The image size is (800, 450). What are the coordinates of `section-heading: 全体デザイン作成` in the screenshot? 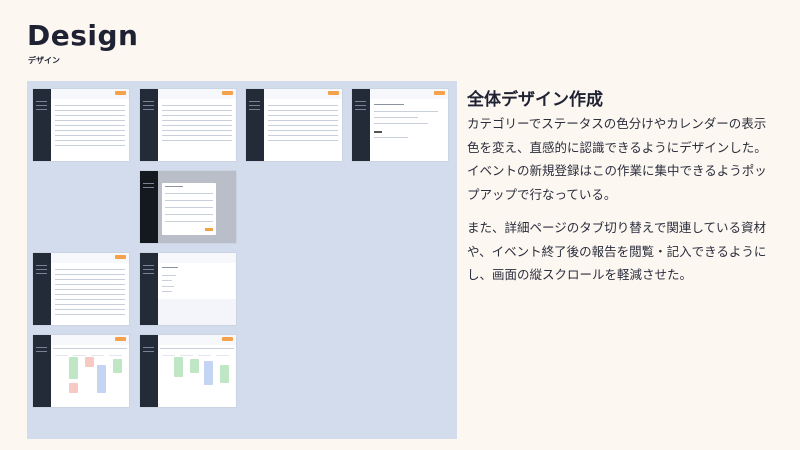 It's located at (535, 100).